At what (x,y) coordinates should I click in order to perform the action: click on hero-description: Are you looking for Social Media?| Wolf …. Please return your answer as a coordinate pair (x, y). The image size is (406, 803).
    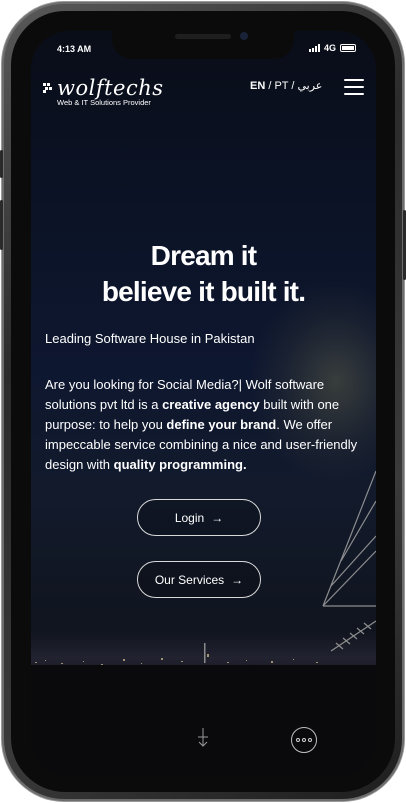
    Looking at the image, I should click on (207, 425).